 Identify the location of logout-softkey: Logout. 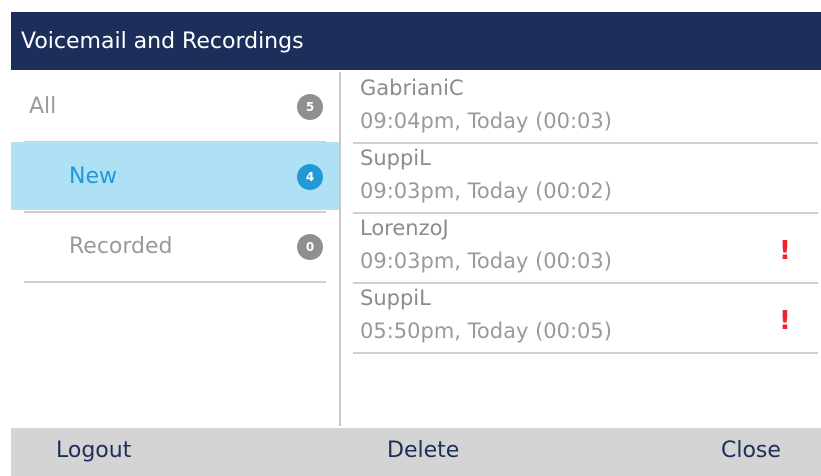
(93, 450).